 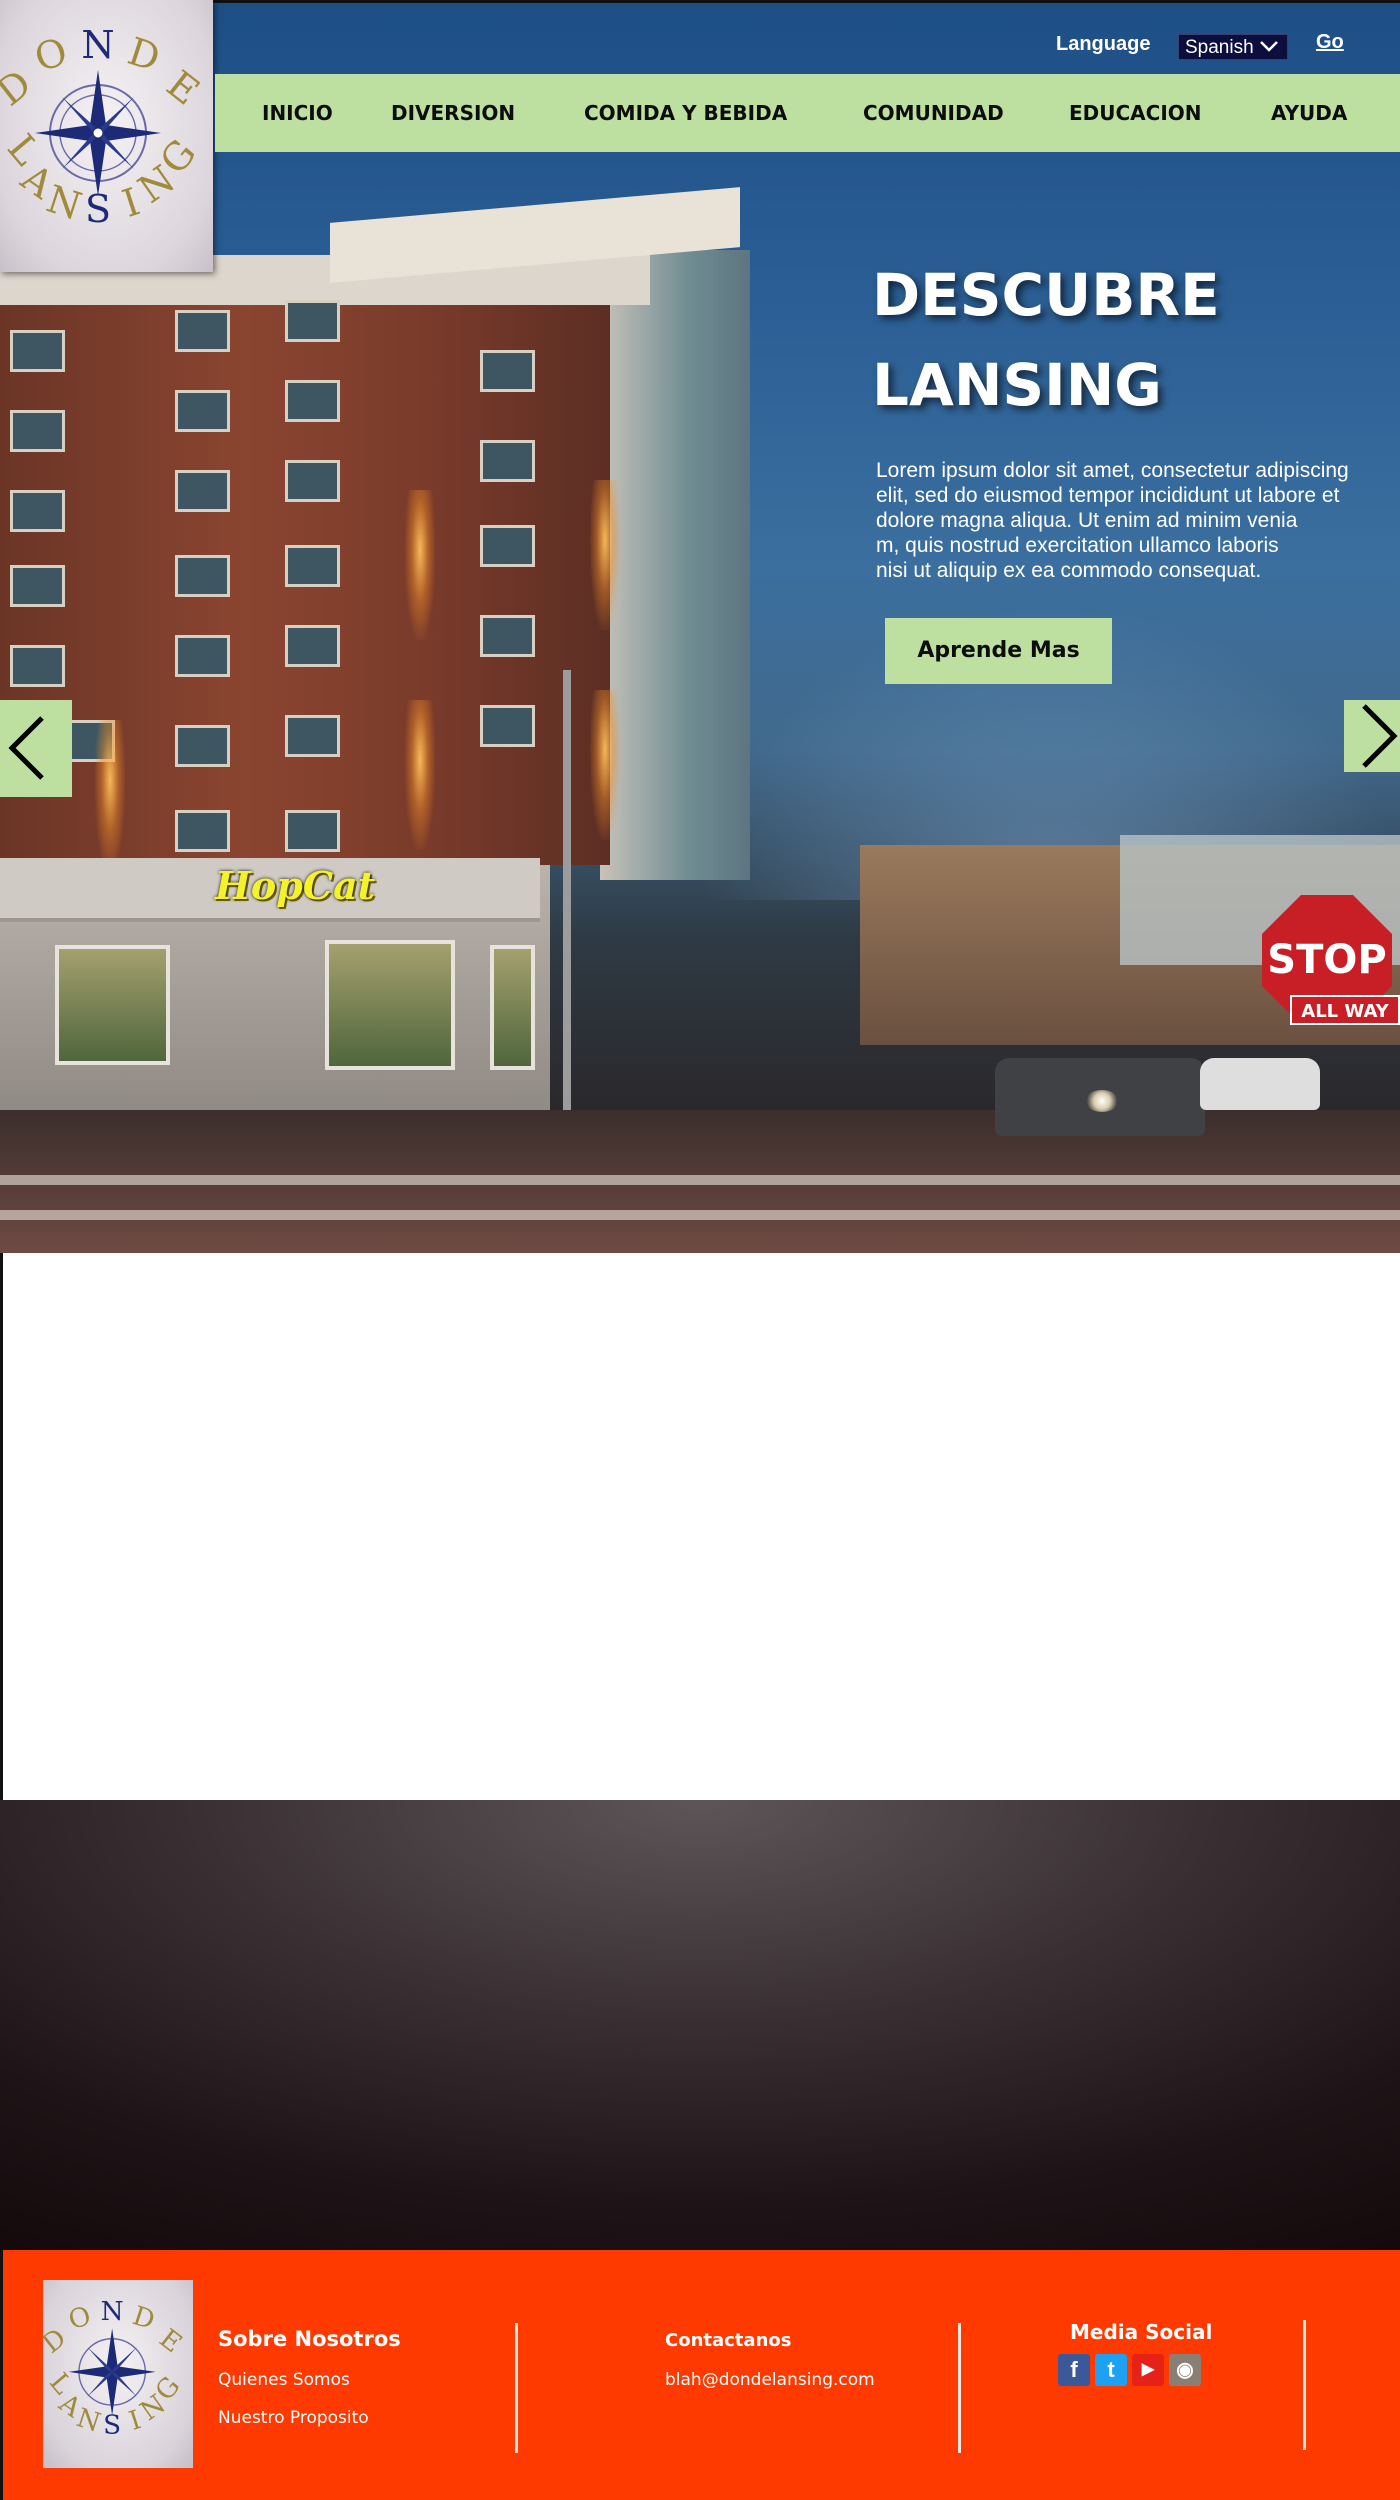 What do you see at coordinates (1345, 1010) in the screenshot?
I see `all-way-sign: ALL WAY` at bounding box center [1345, 1010].